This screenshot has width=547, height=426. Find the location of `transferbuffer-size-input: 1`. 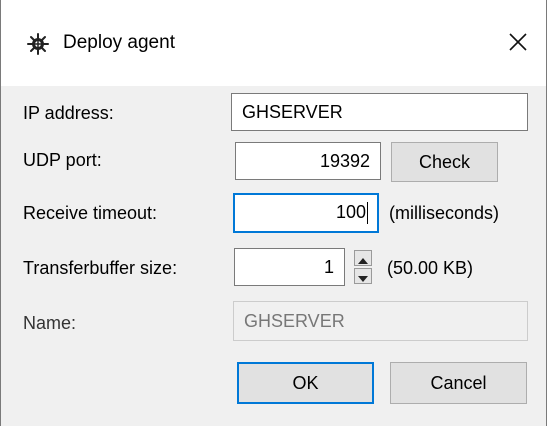

transferbuffer-size-input: 1 is located at coordinates (289, 267).